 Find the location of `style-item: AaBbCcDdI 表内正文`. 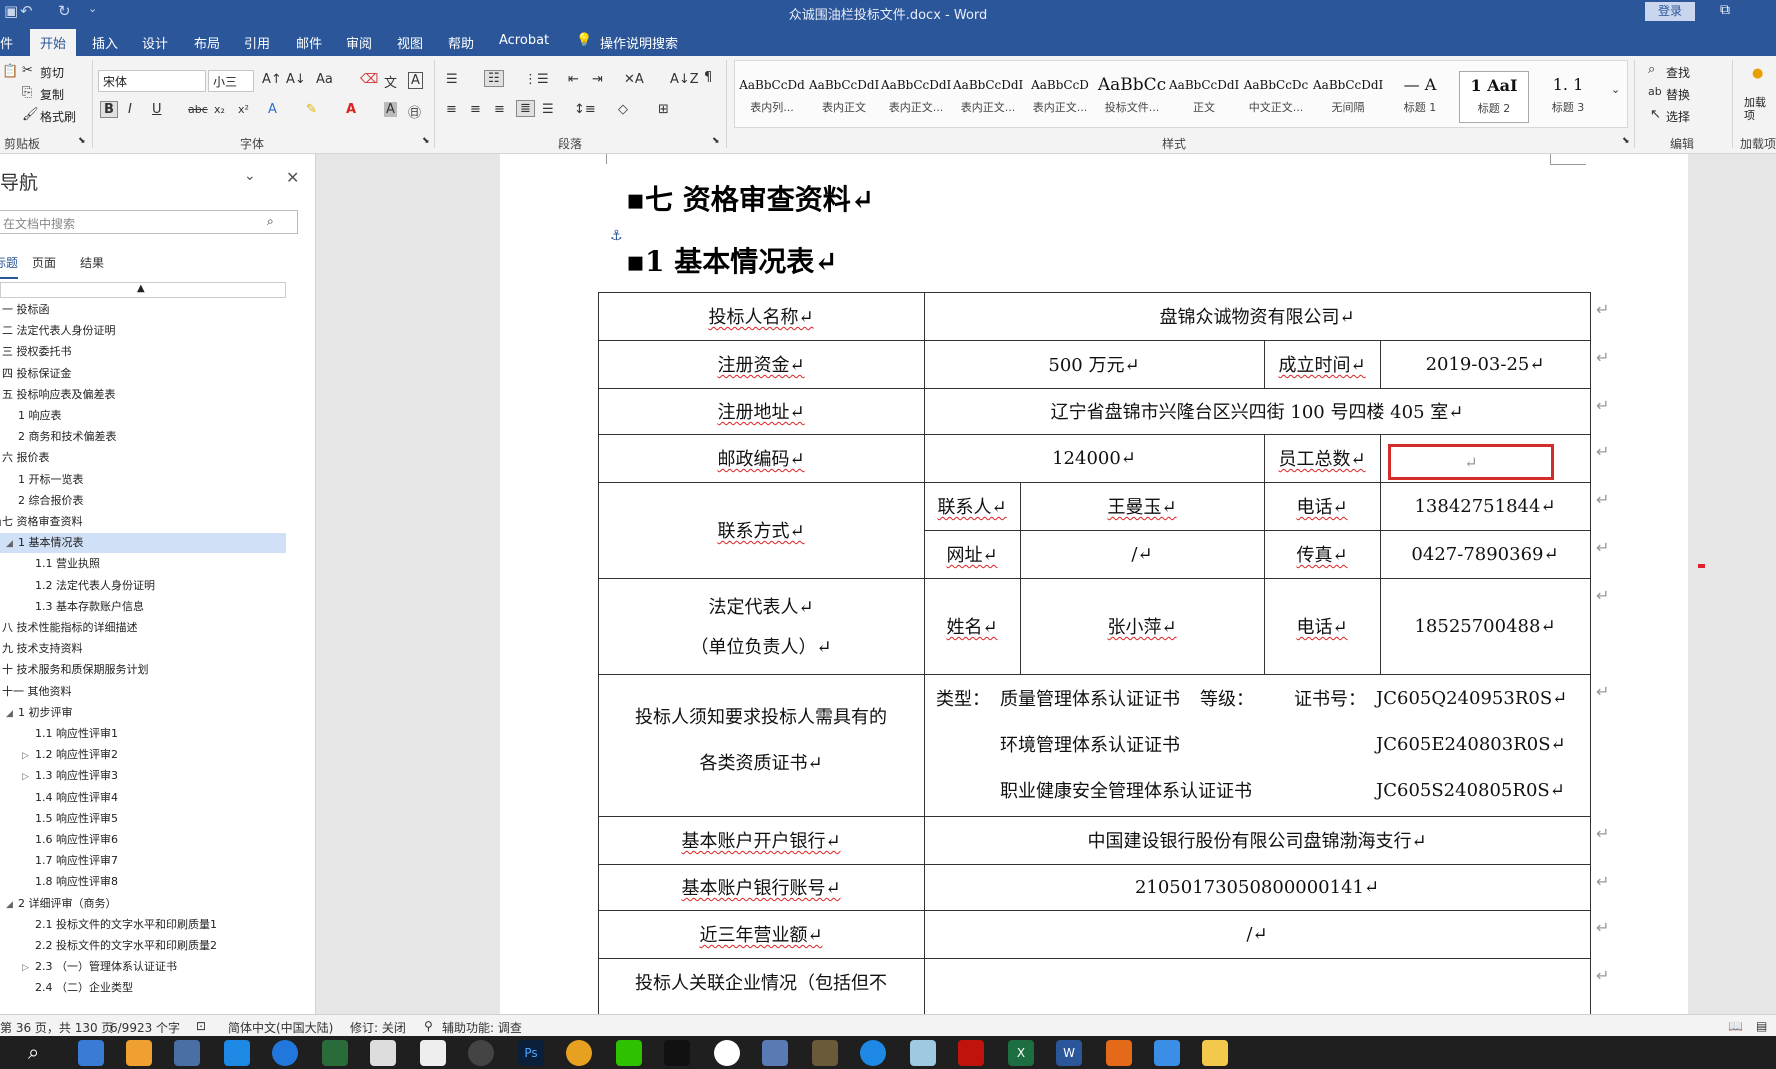

style-item: AaBbCcDdI 表内正文 is located at coordinates (844, 97).